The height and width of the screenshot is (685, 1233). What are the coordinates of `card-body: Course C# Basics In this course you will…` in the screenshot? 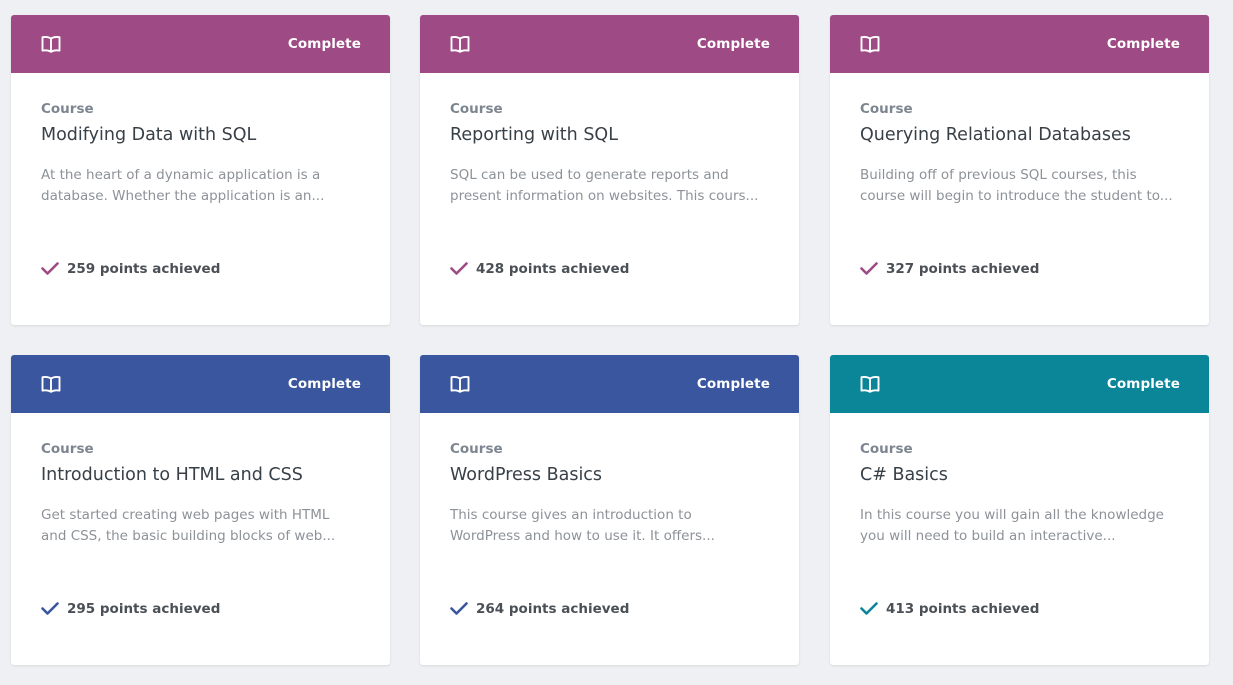 It's located at (1019, 539).